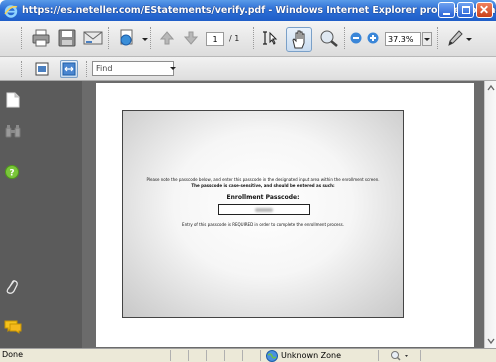  Describe the element at coordinates (13, 354) in the screenshot. I see `status-text: Done` at that location.